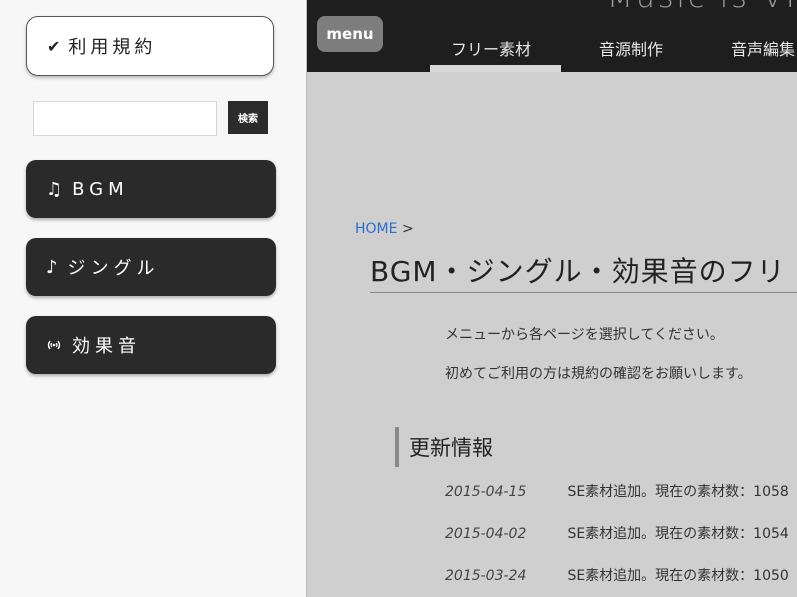 The height and width of the screenshot is (597, 797). I want to click on eighth-note-icon: ♪, so click(52, 267).